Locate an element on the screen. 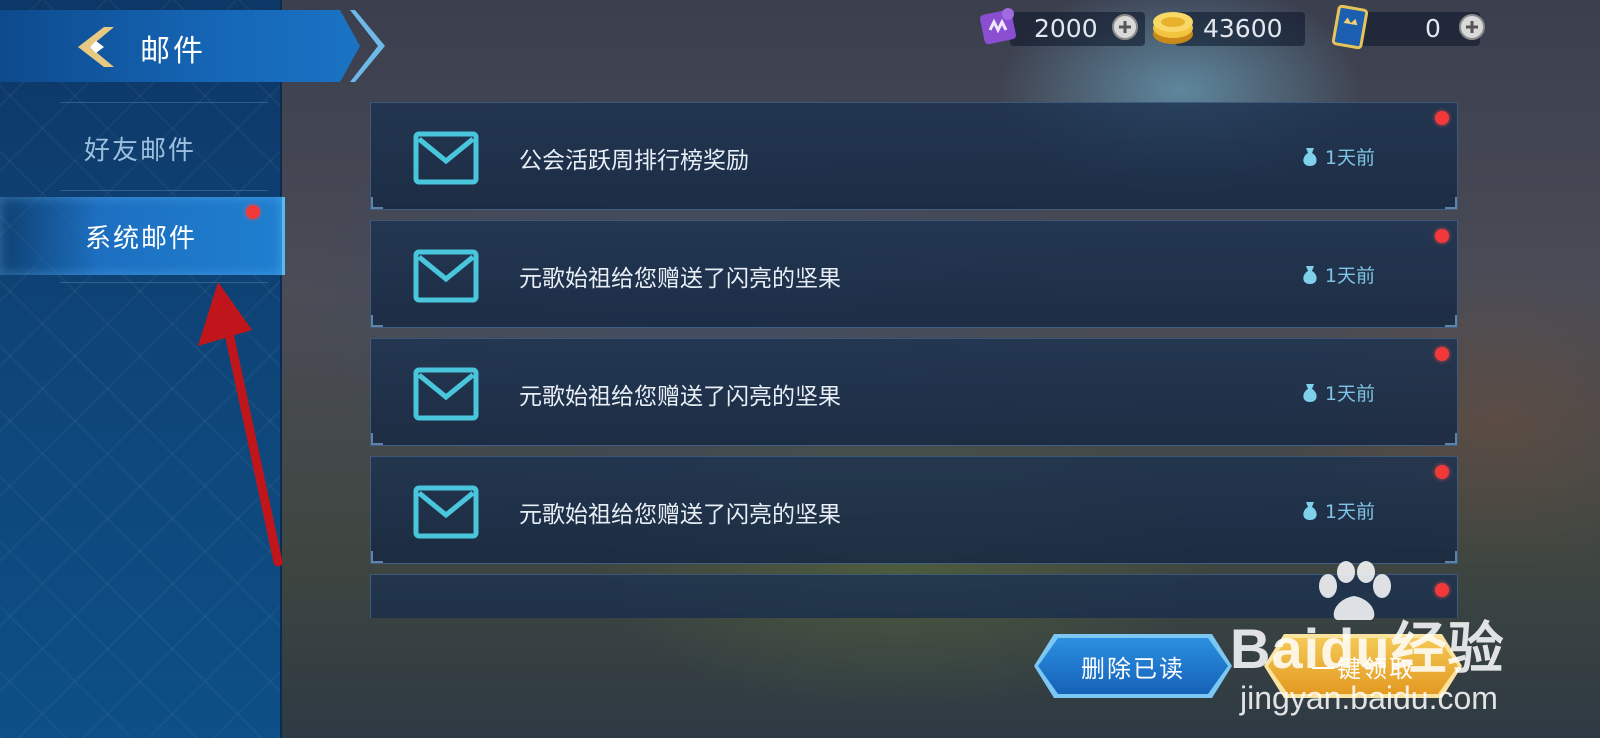 The image size is (1600, 738). system-mail-badge is located at coordinates (253, 212).